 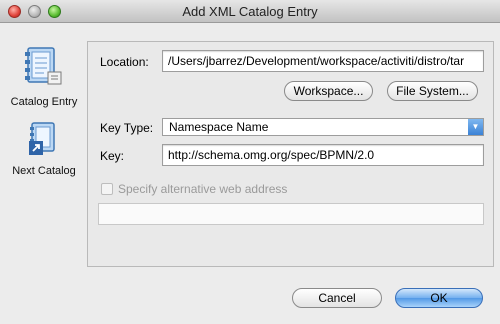 What do you see at coordinates (42, 138) in the screenshot?
I see `next-catalog-icon` at bounding box center [42, 138].